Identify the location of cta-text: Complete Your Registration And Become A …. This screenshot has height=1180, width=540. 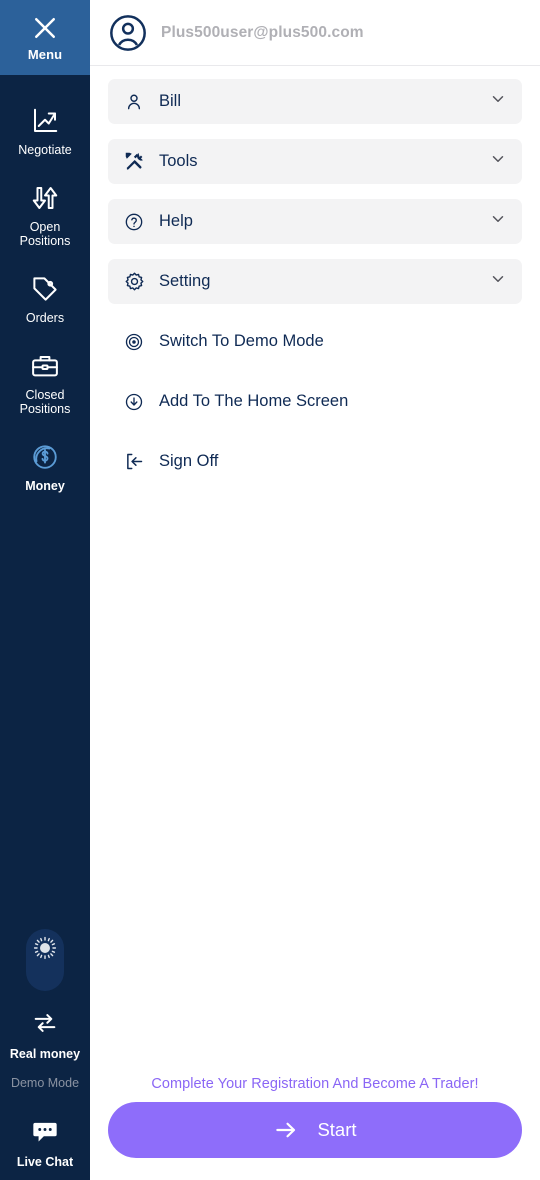
(315, 1084).